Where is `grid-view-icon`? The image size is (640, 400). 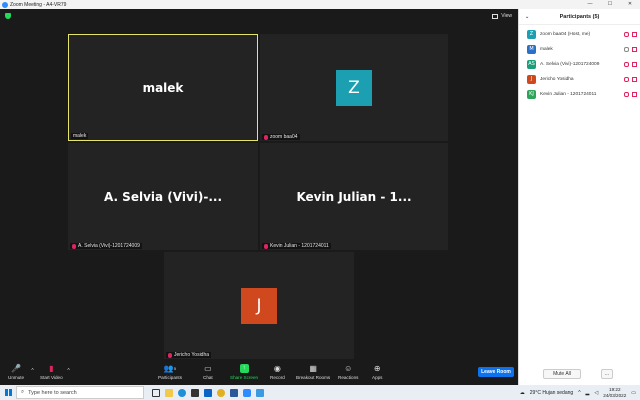
grid-view-icon is located at coordinates (495, 16).